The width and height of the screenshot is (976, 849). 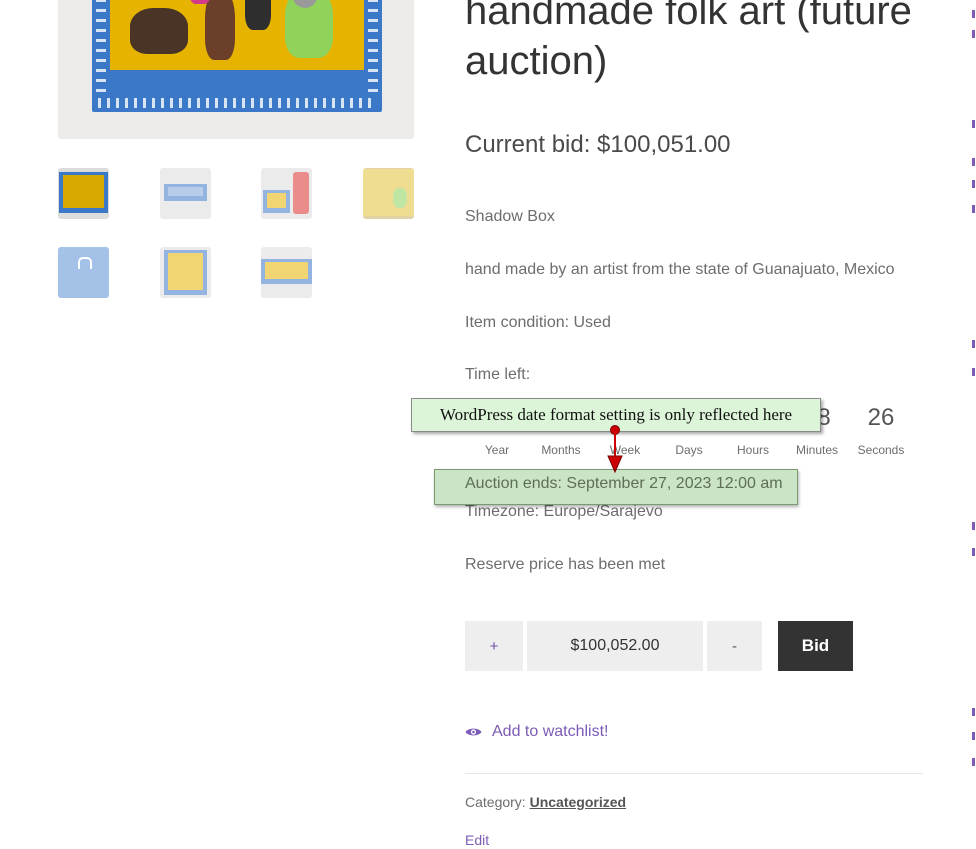 I want to click on sidebar-clipped-edge, so click(x=973, y=424).